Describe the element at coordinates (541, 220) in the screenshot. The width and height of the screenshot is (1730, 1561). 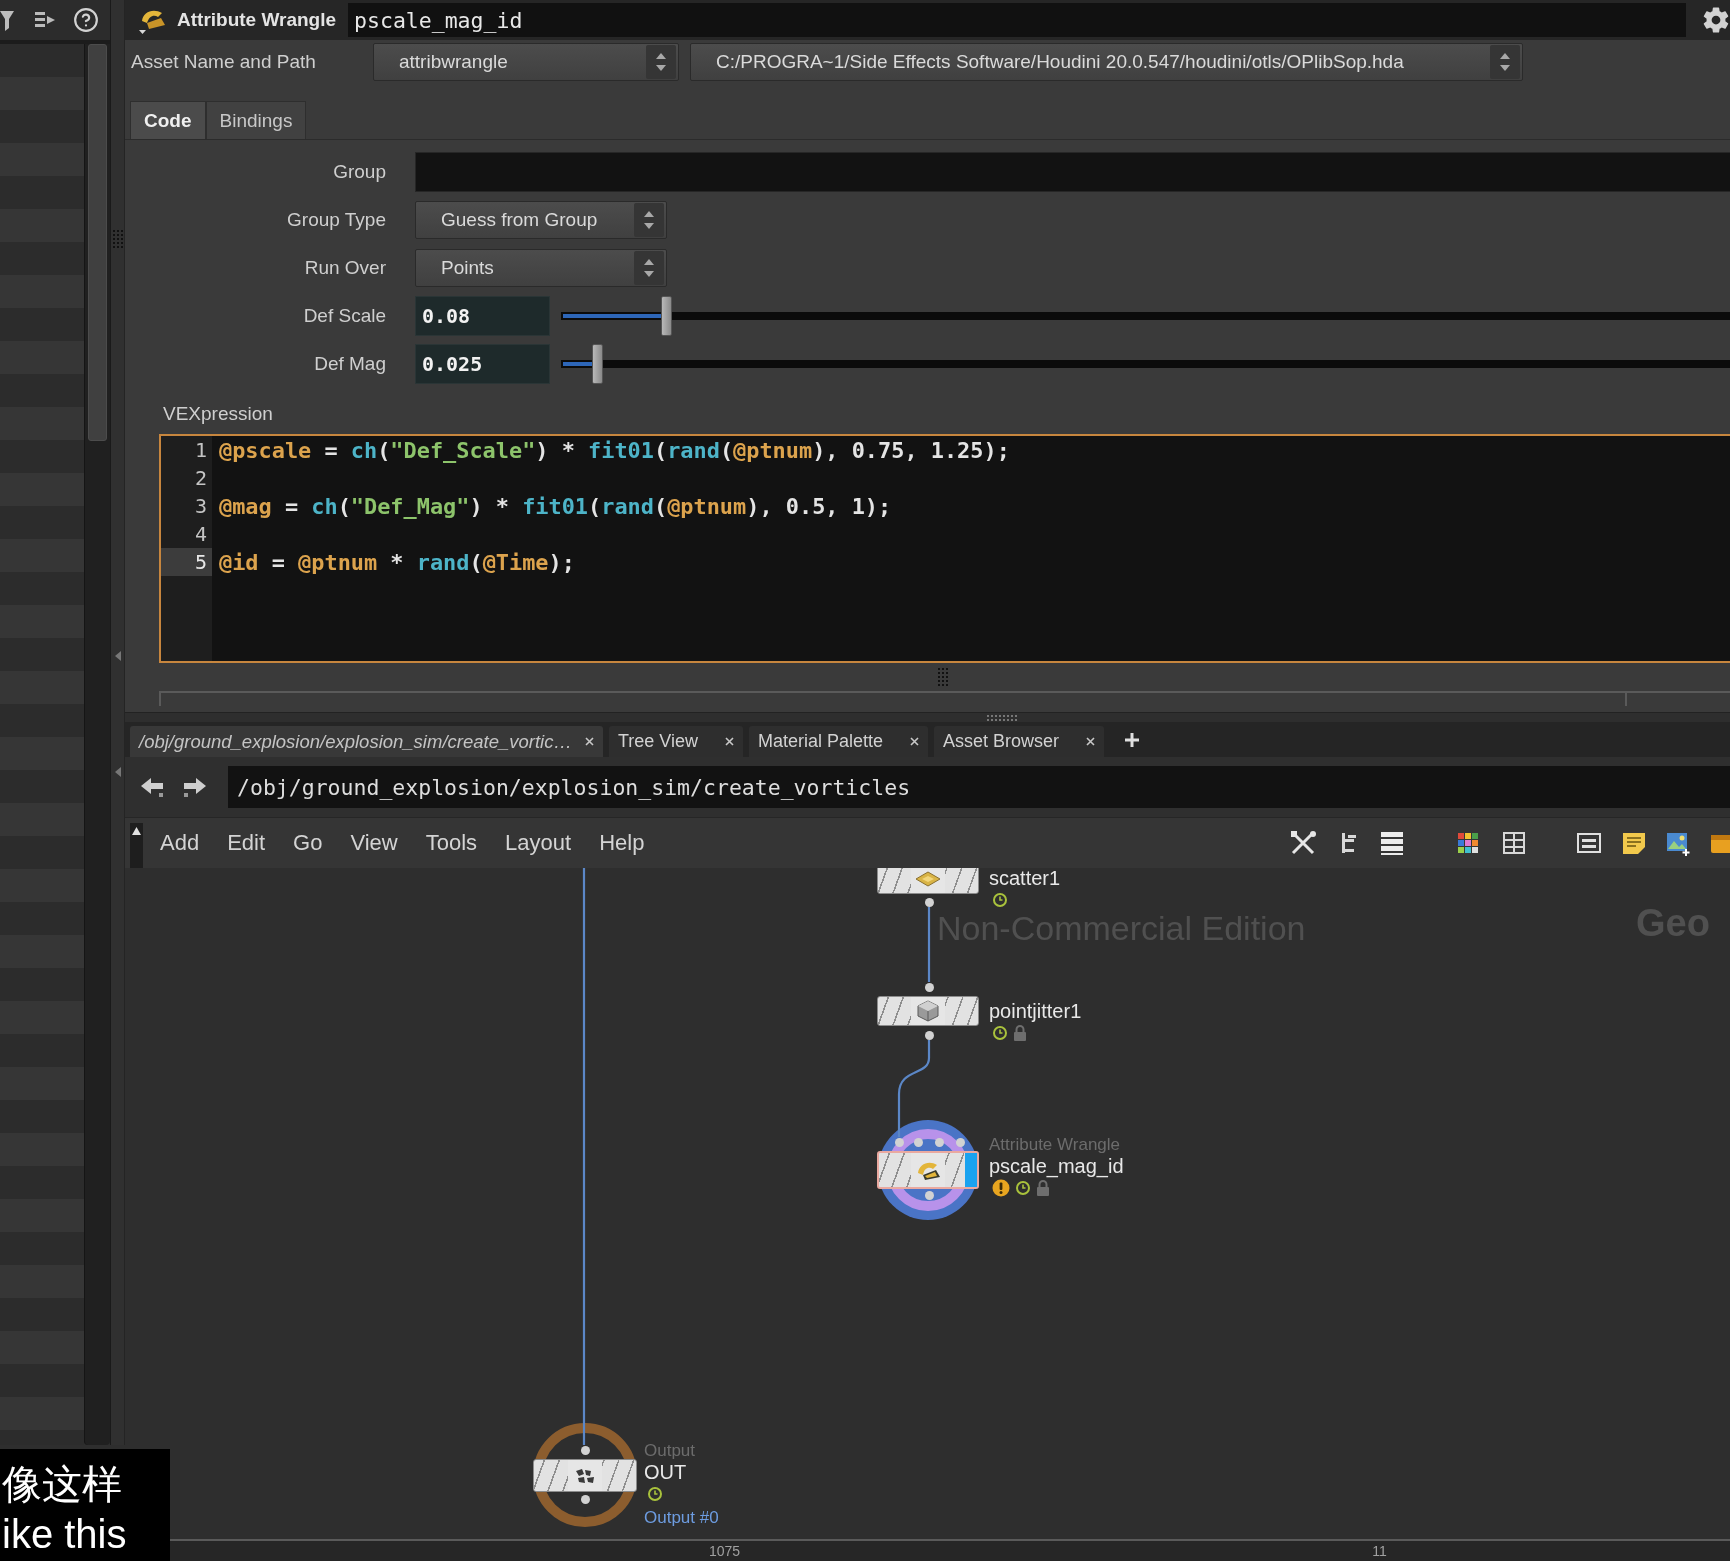
I see `dropdown: Guess from Group` at that location.